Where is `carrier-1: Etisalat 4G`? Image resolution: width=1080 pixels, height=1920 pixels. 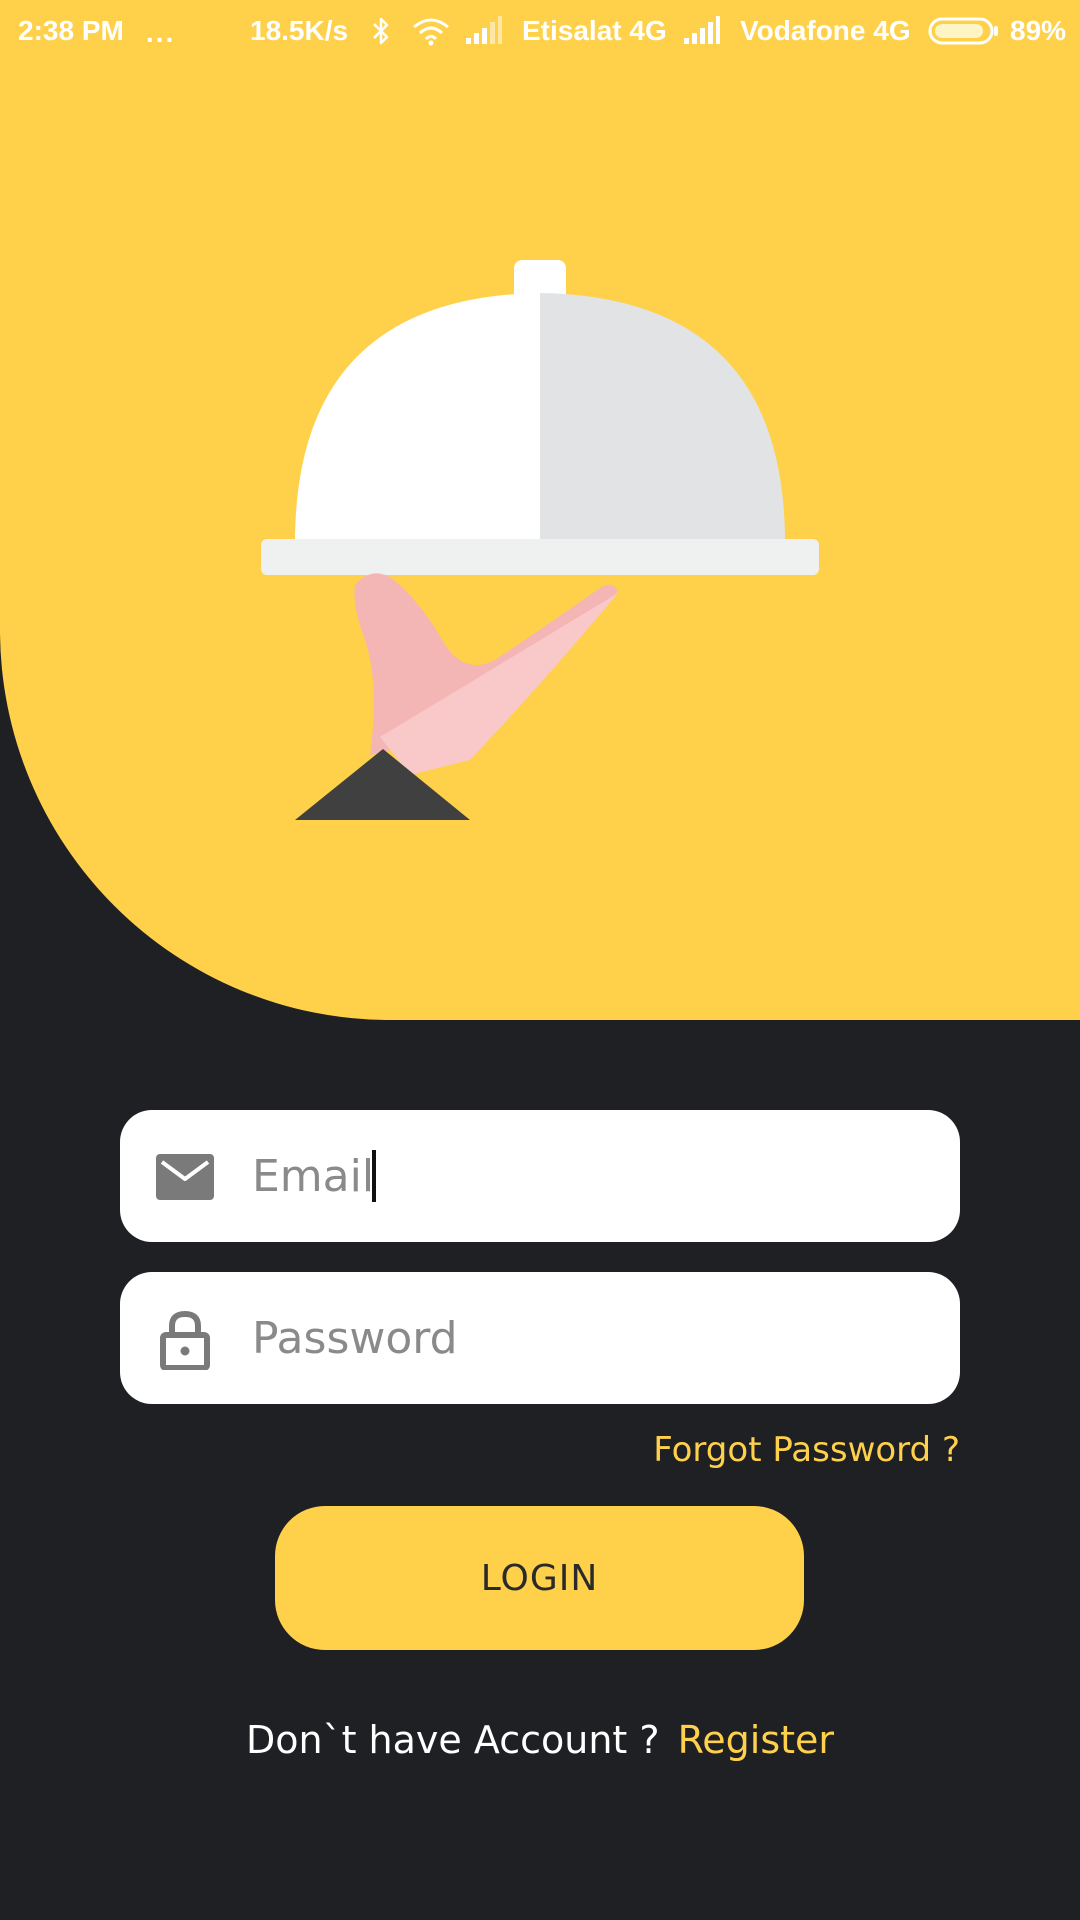
carrier-1: Etisalat 4G is located at coordinates (594, 30).